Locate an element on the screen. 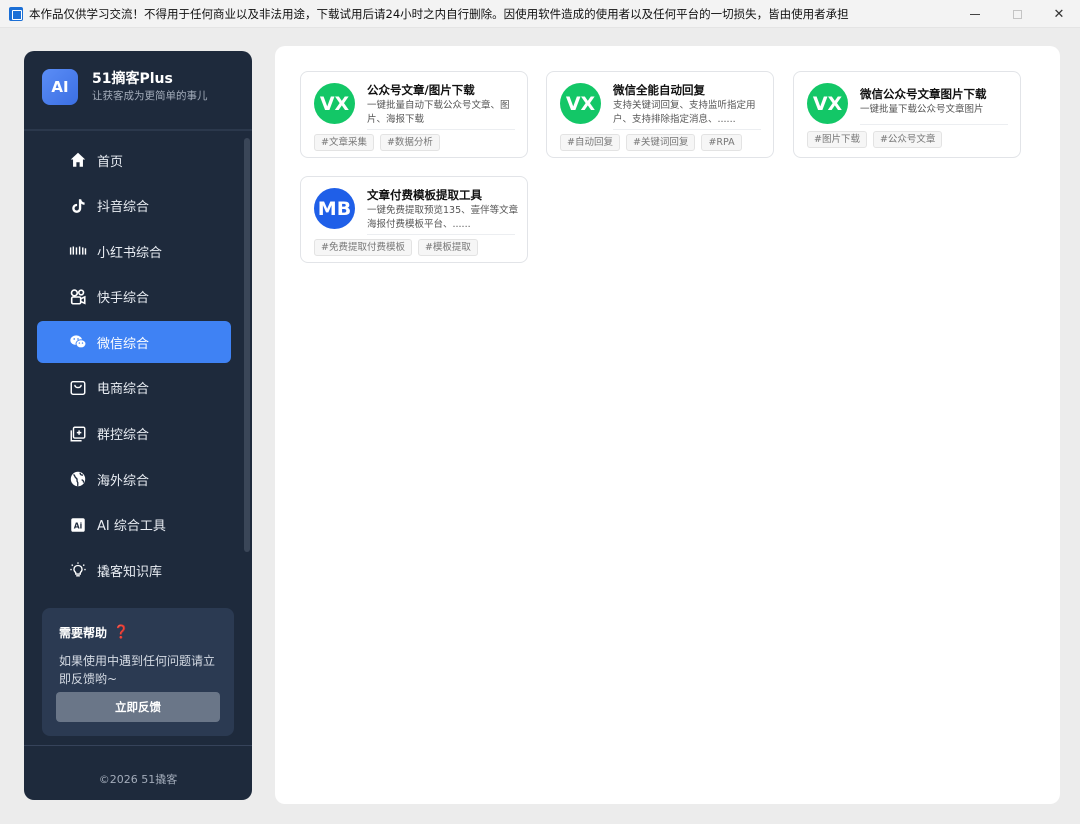 The image size is (1080, 824). app-icon is located at coordinates (16, 13).